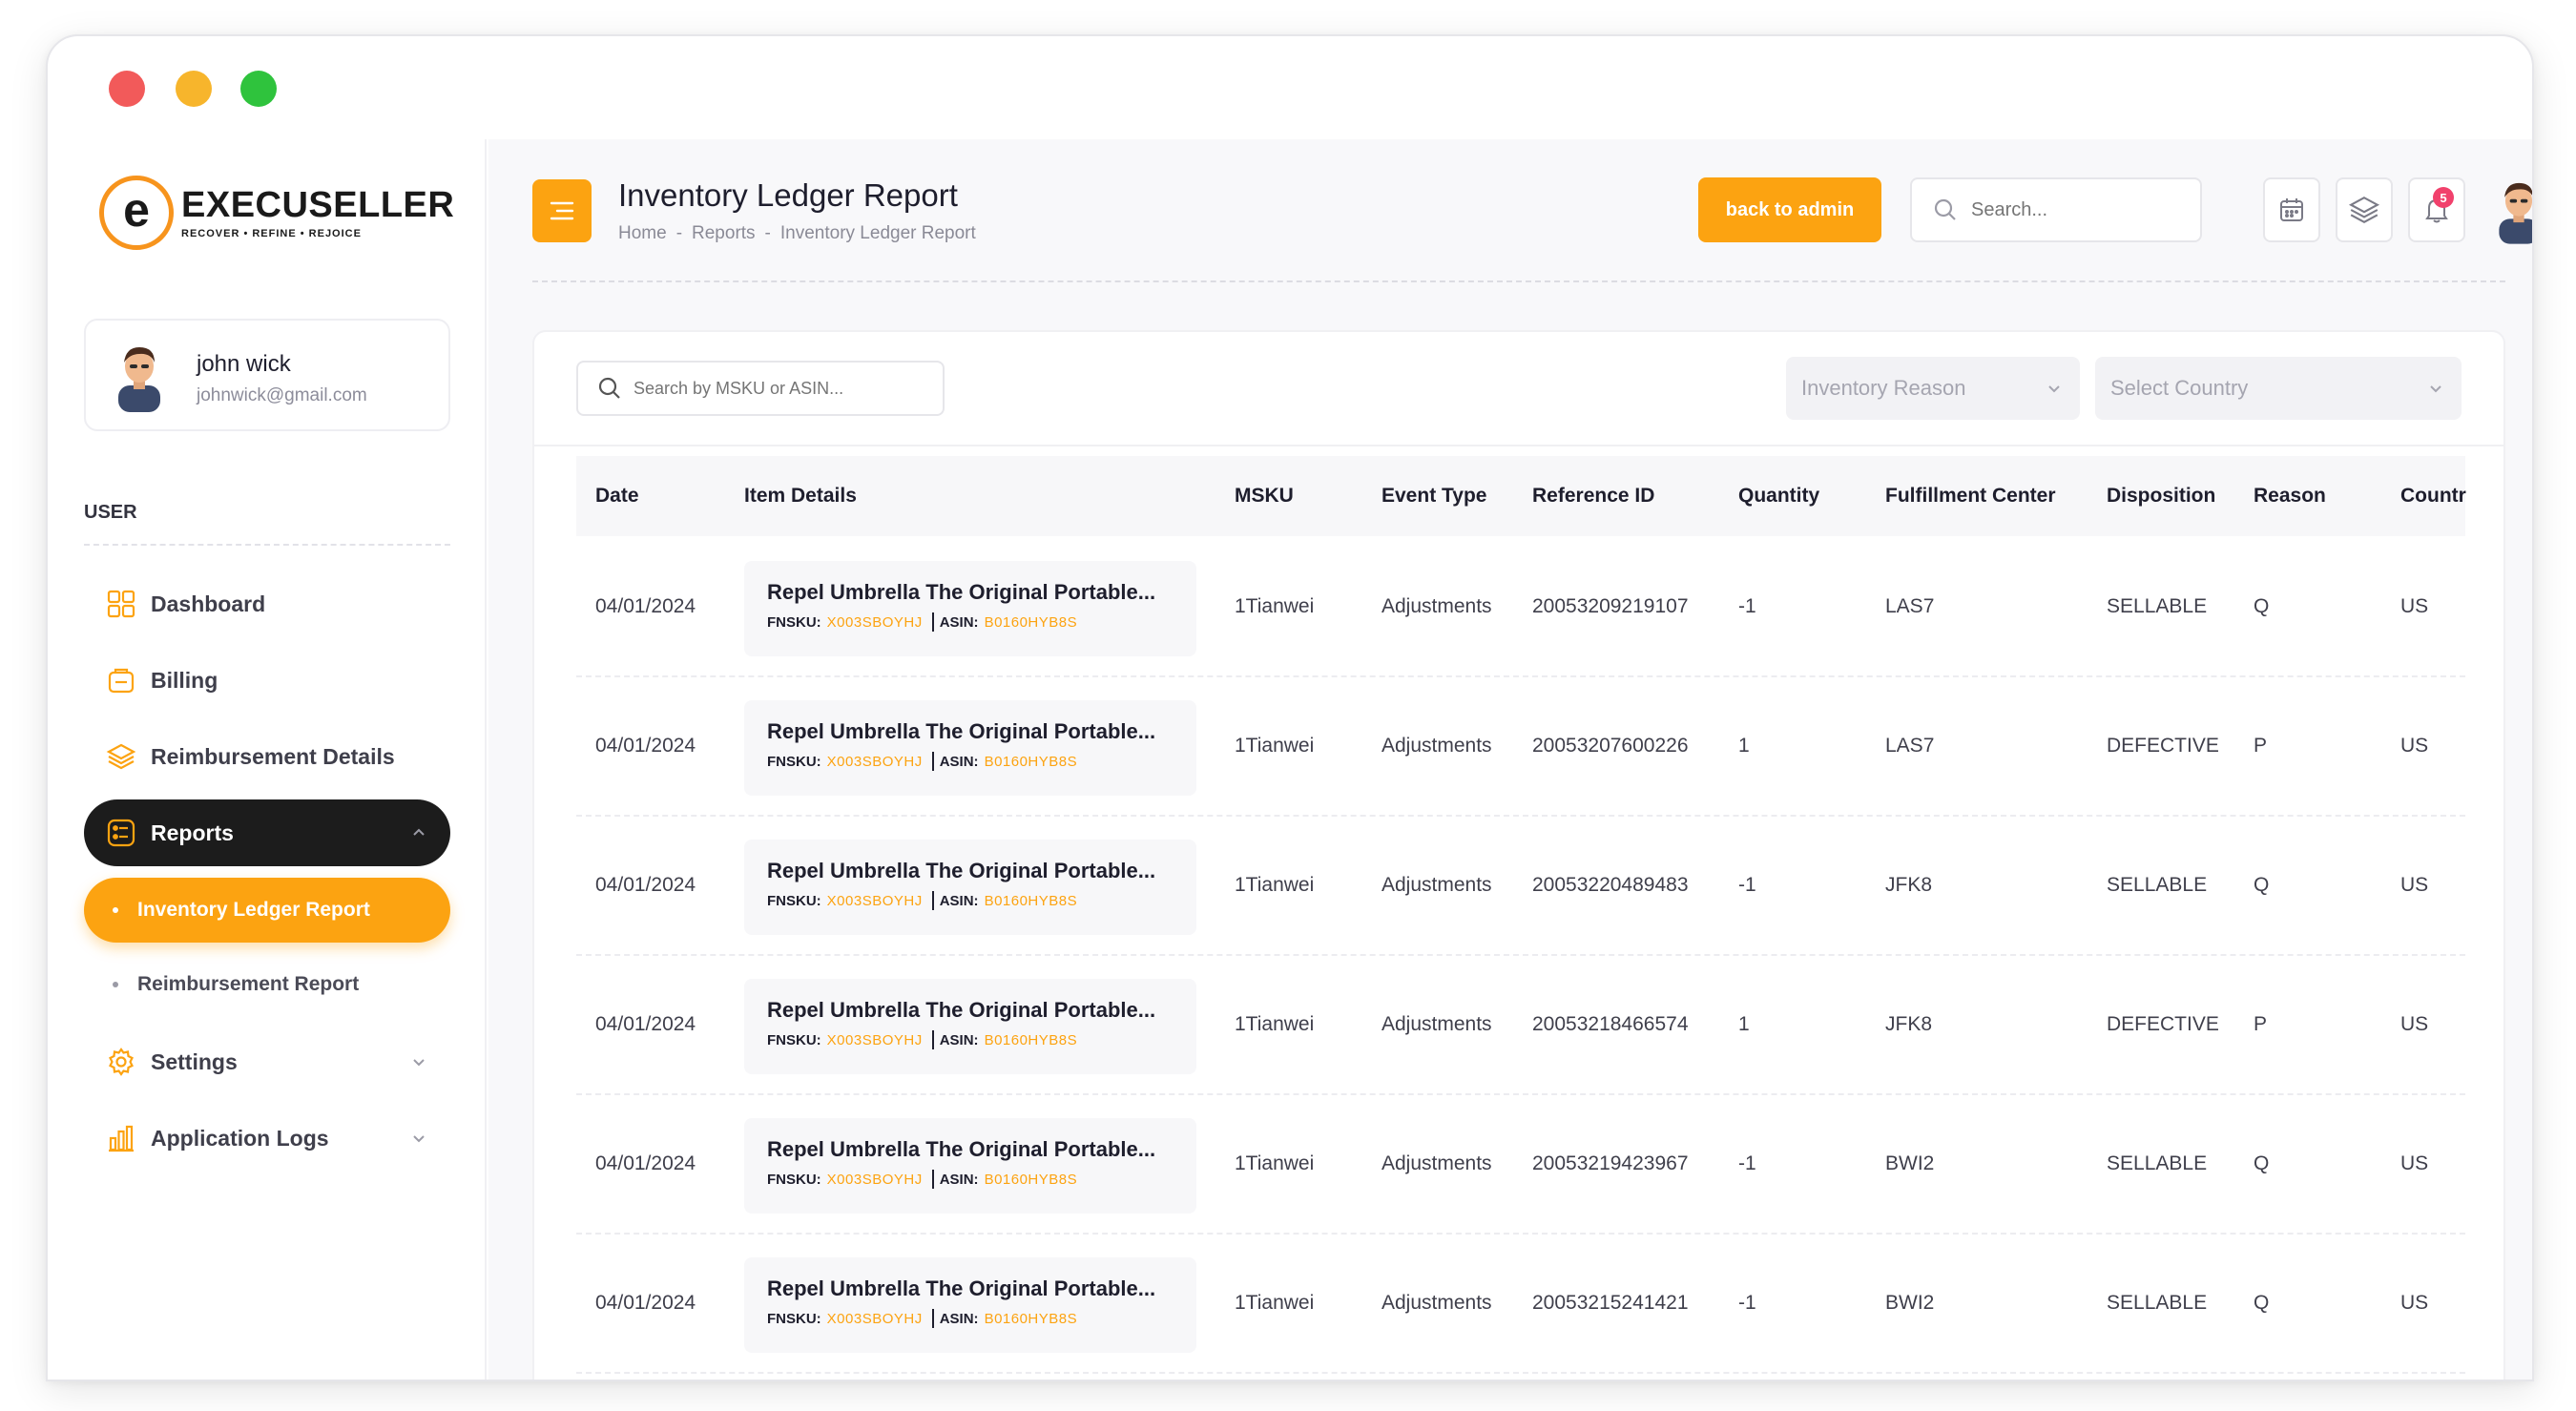  I want to click on sidebar-subitem-inventory-ledger-report: Inventory Ledger Report, so click(267, 910).